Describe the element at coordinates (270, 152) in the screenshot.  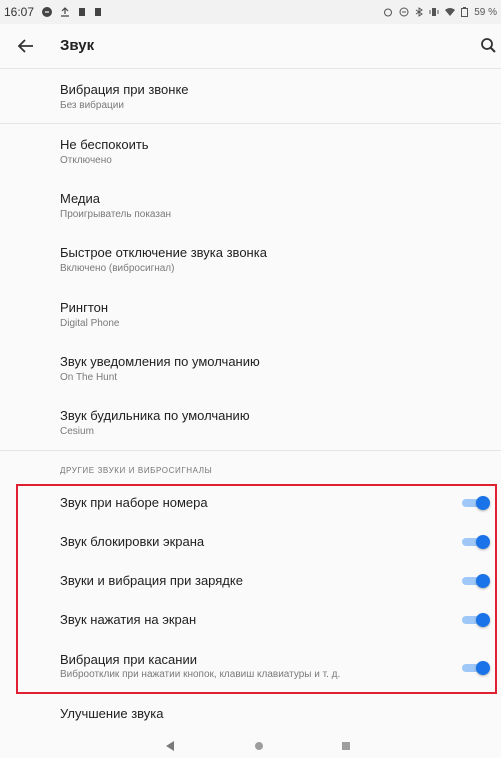
I see `list-item-do-not-disturb: Не беспокоить Отключено` at that location.